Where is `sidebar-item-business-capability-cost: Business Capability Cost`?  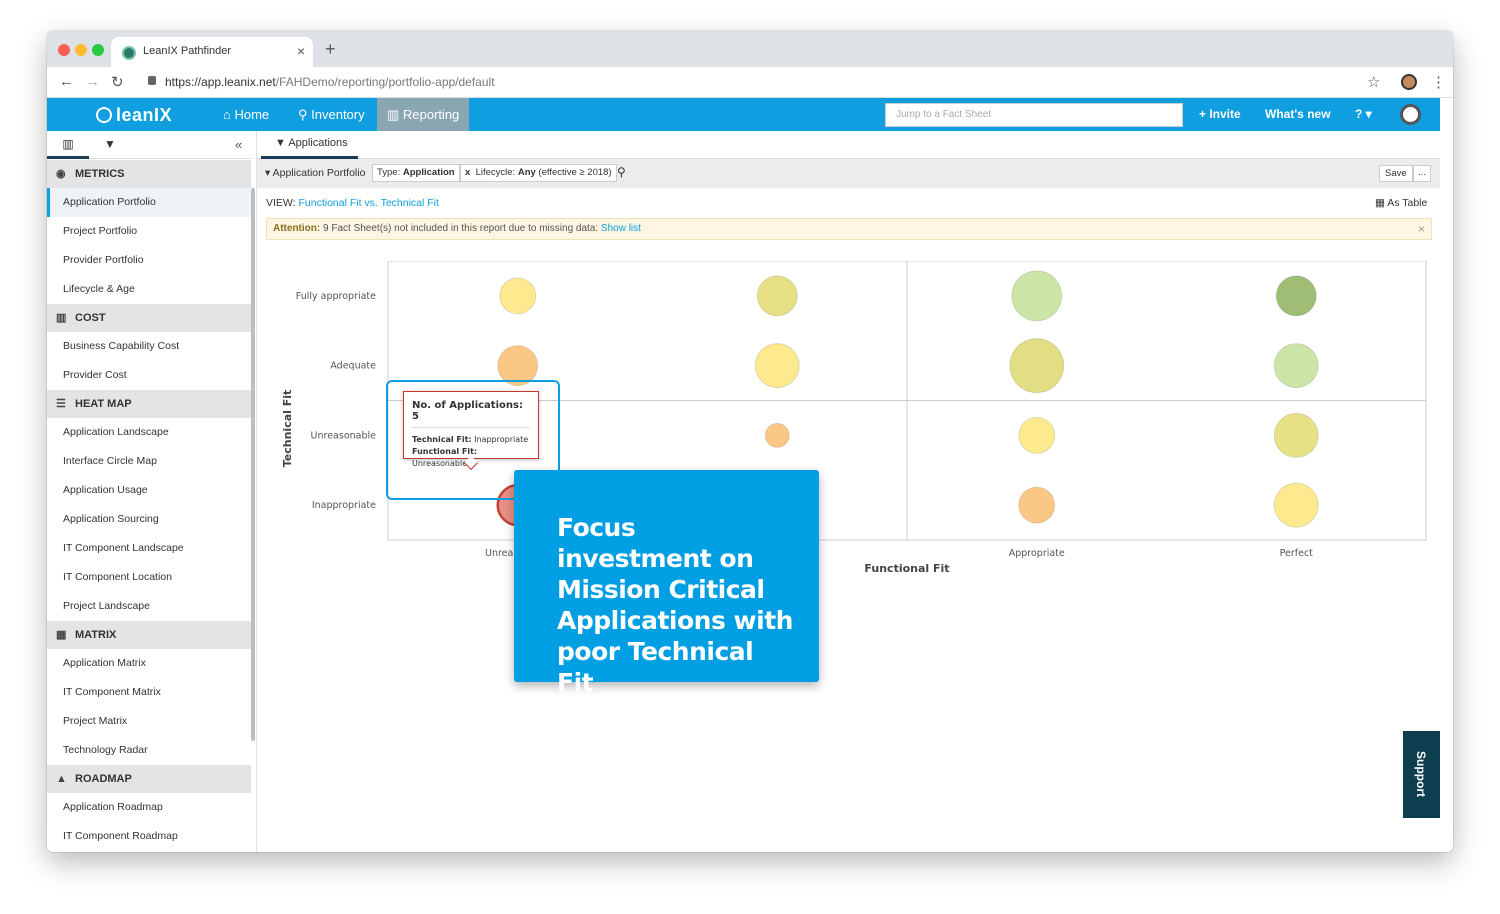
sidebar-item-business-capability-cost: Business Capability Cost is located at coordinates (149, 346).